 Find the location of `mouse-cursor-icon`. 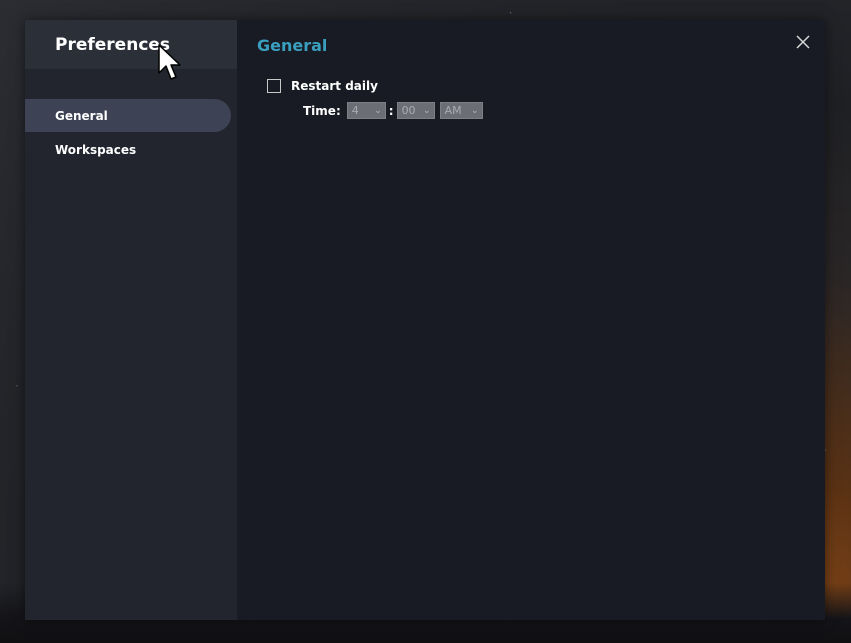

mouse-cursor-icon is located at coordinates (169, 62).